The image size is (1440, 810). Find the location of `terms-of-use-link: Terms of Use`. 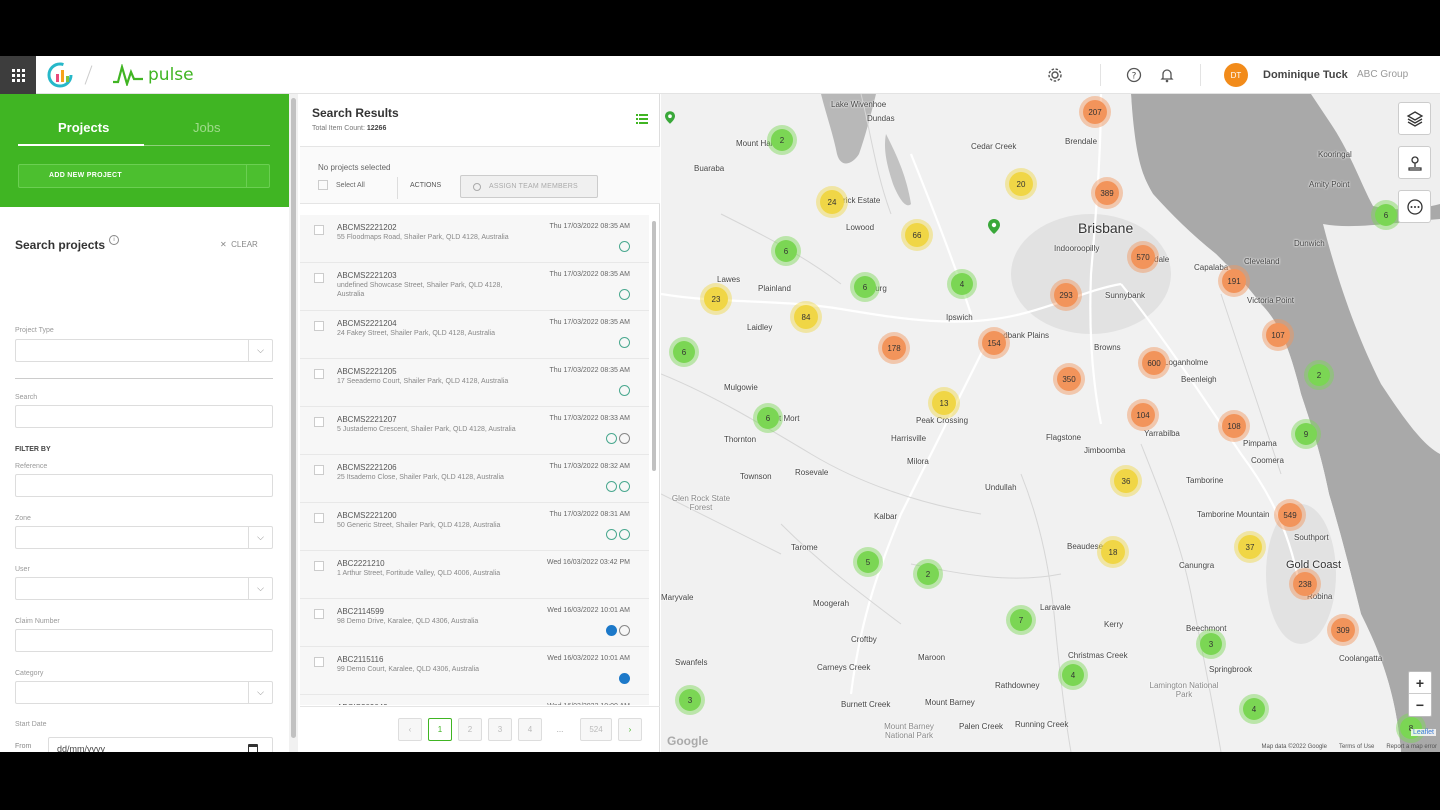

terms-of-use-link: Terms of Use is located at coordinates (1356, 747).